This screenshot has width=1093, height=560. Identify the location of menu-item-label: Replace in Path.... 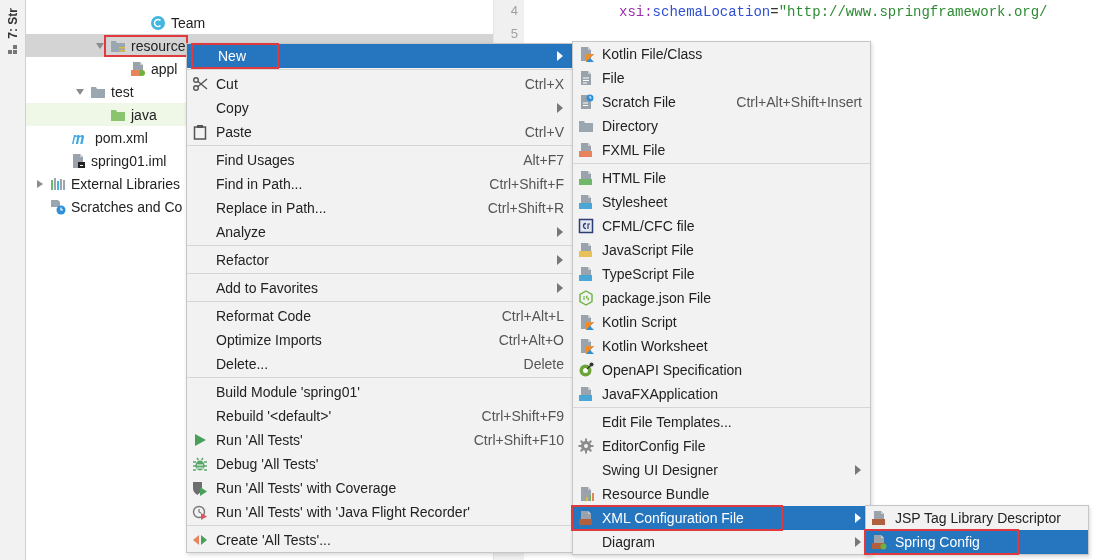
(272, 208).